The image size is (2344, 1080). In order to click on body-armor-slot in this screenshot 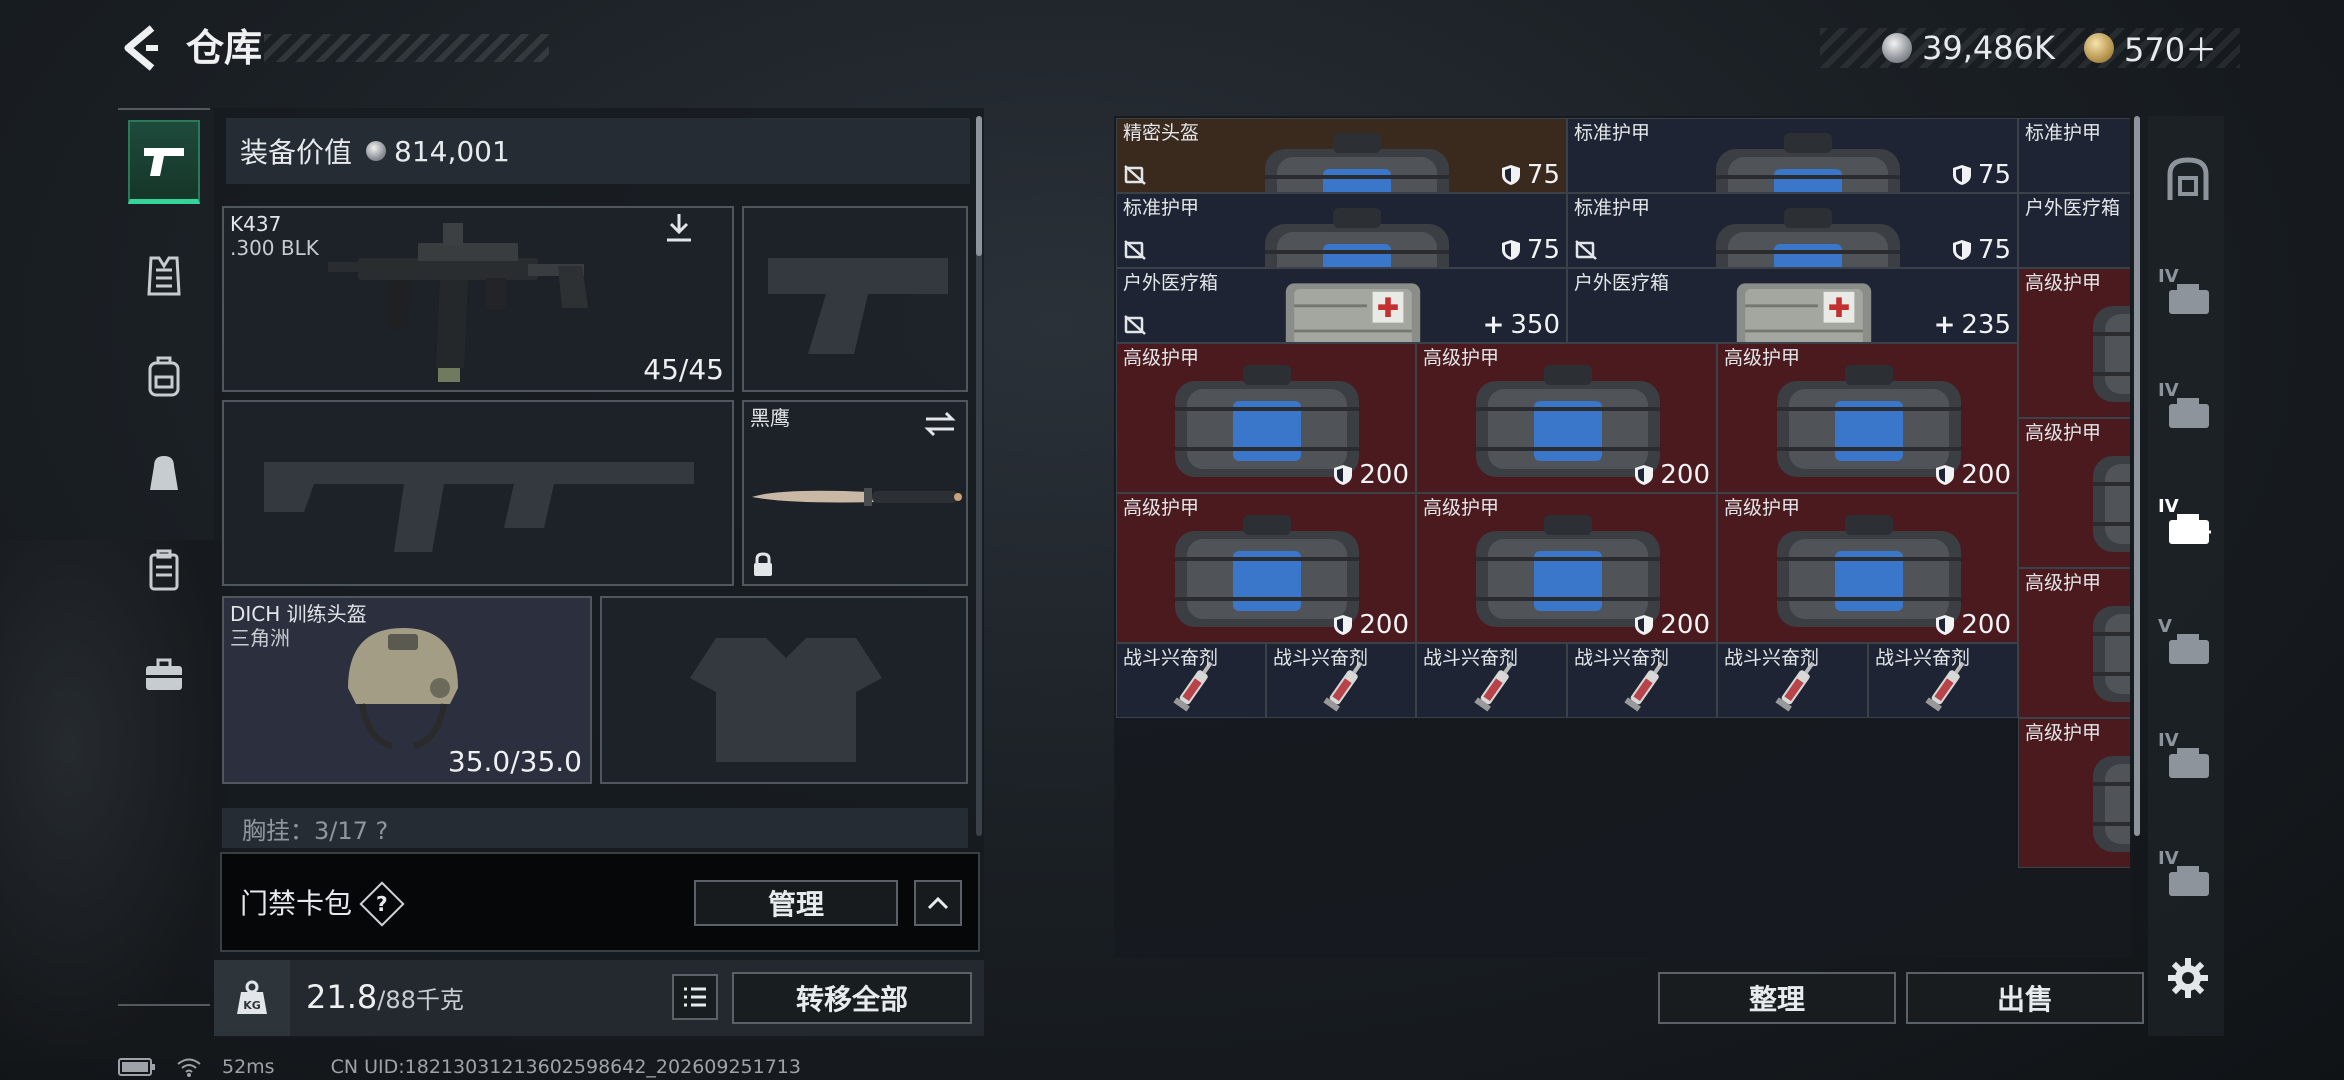, I will do `click(784, 690)`.